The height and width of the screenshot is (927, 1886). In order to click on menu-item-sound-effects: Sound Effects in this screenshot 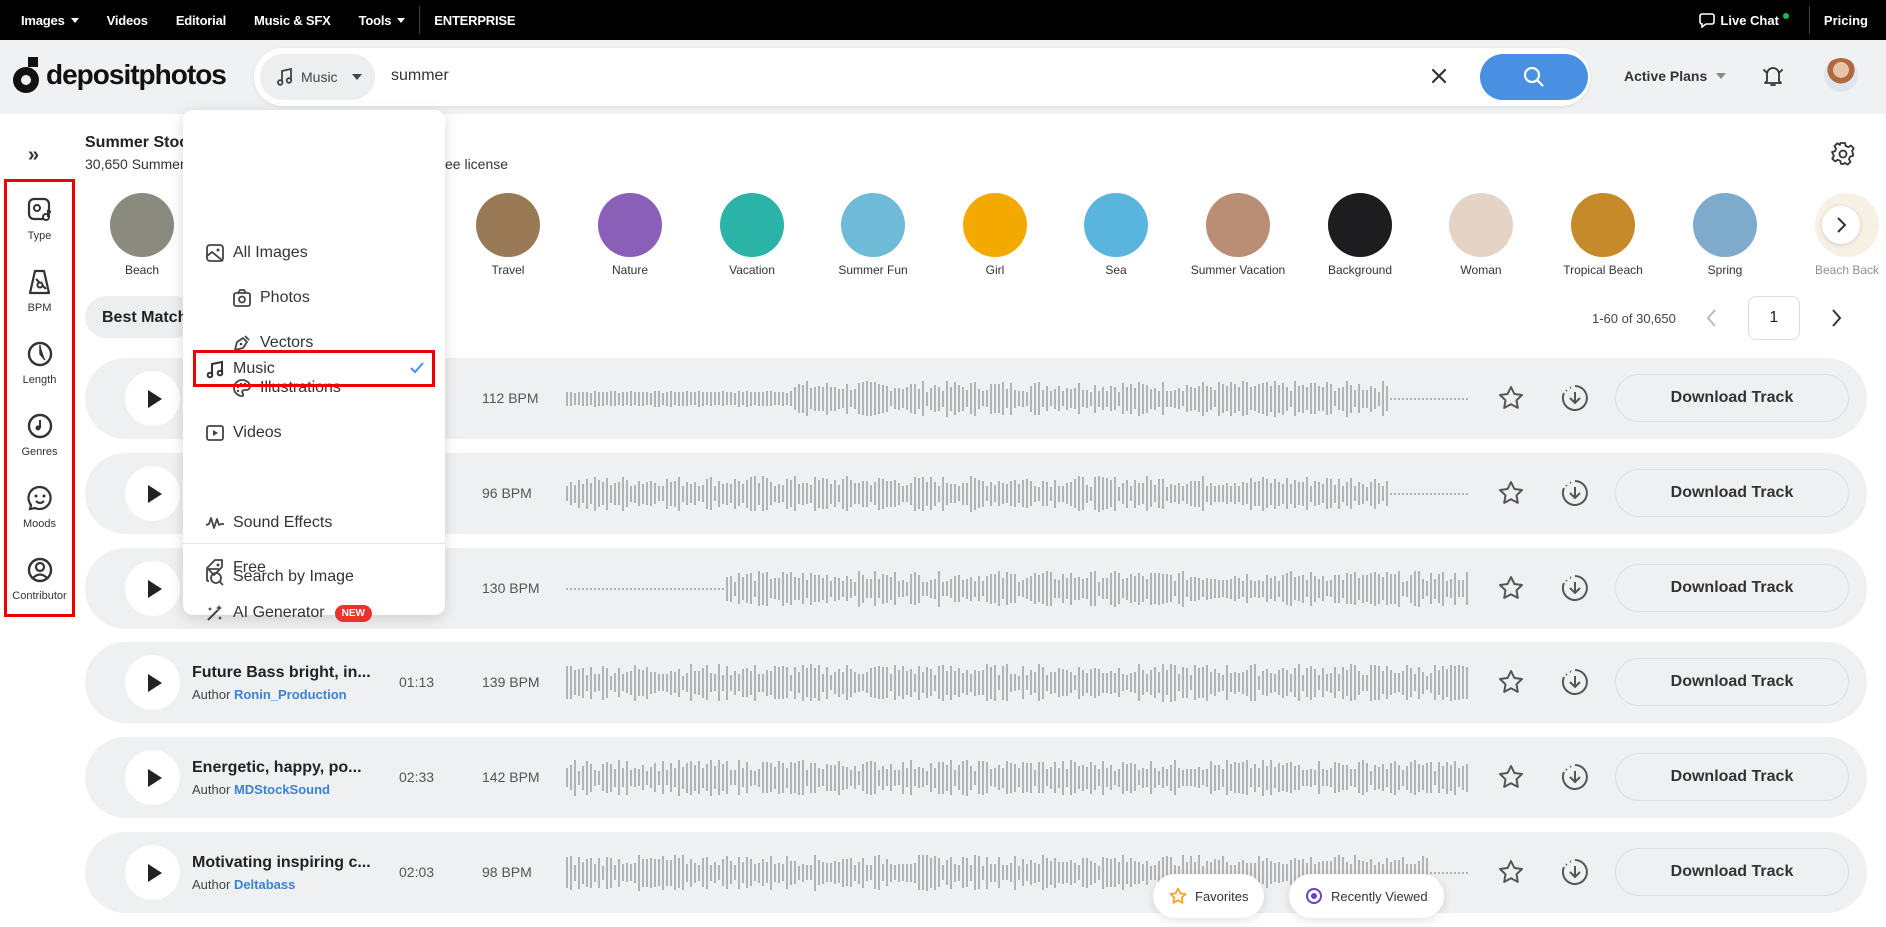, I will do `click(268, 523)`.